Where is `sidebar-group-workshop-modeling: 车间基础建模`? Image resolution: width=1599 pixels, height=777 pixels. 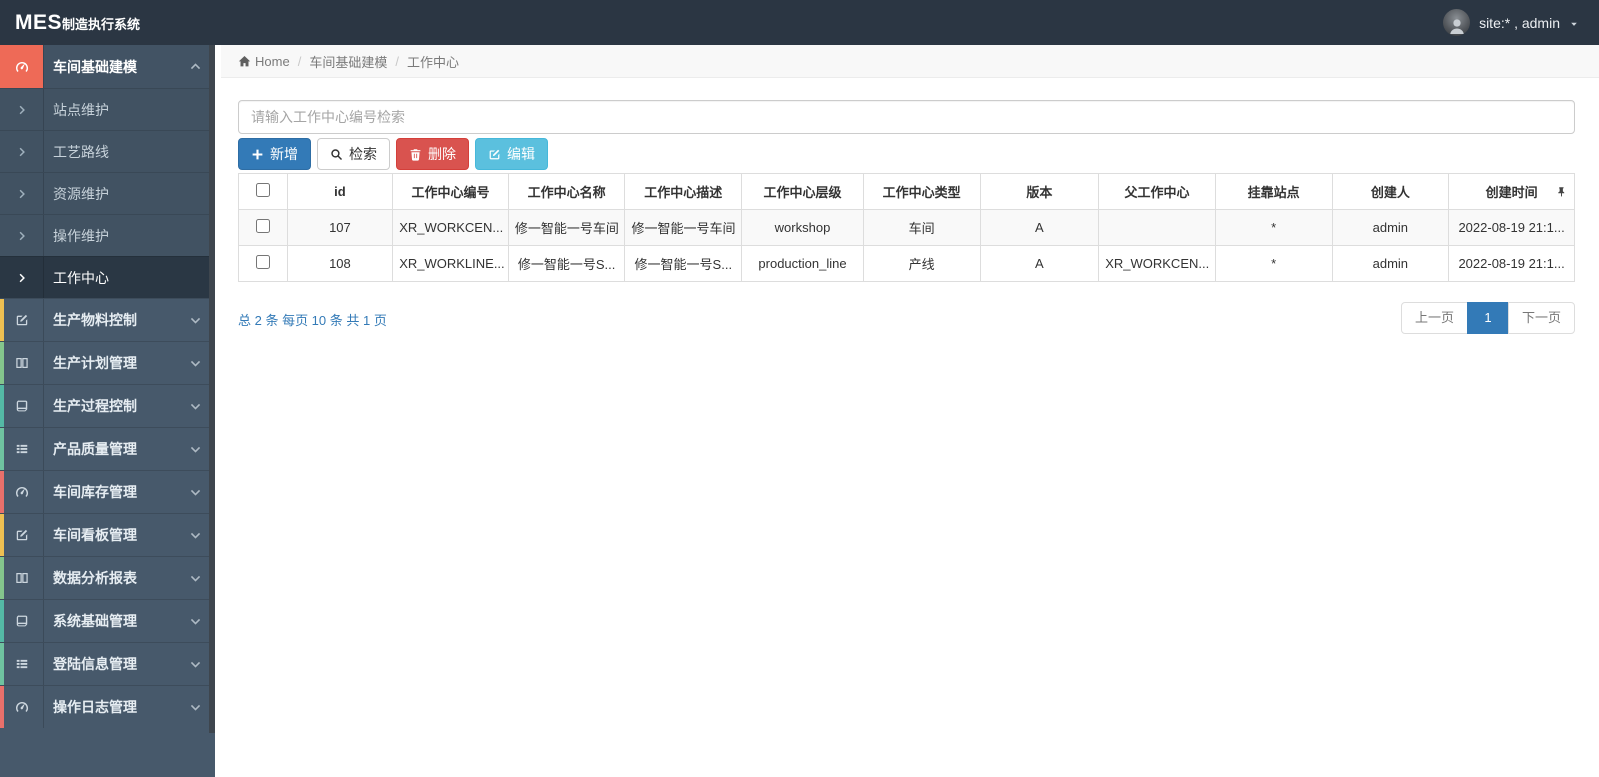 sidebar-group-workshop-modeling: 车间基础建模 is located at coordinates (107, 66).